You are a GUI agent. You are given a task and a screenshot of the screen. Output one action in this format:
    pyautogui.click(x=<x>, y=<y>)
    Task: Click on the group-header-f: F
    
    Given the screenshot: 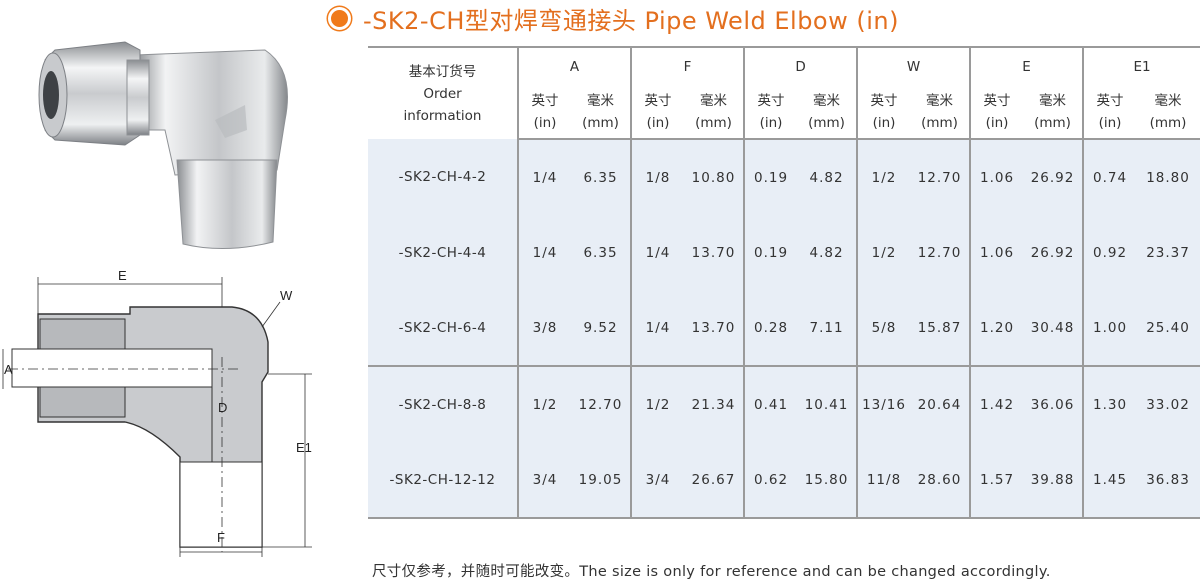 What is the action you would take?
    pyautogui.click(x=687, y=66)
    